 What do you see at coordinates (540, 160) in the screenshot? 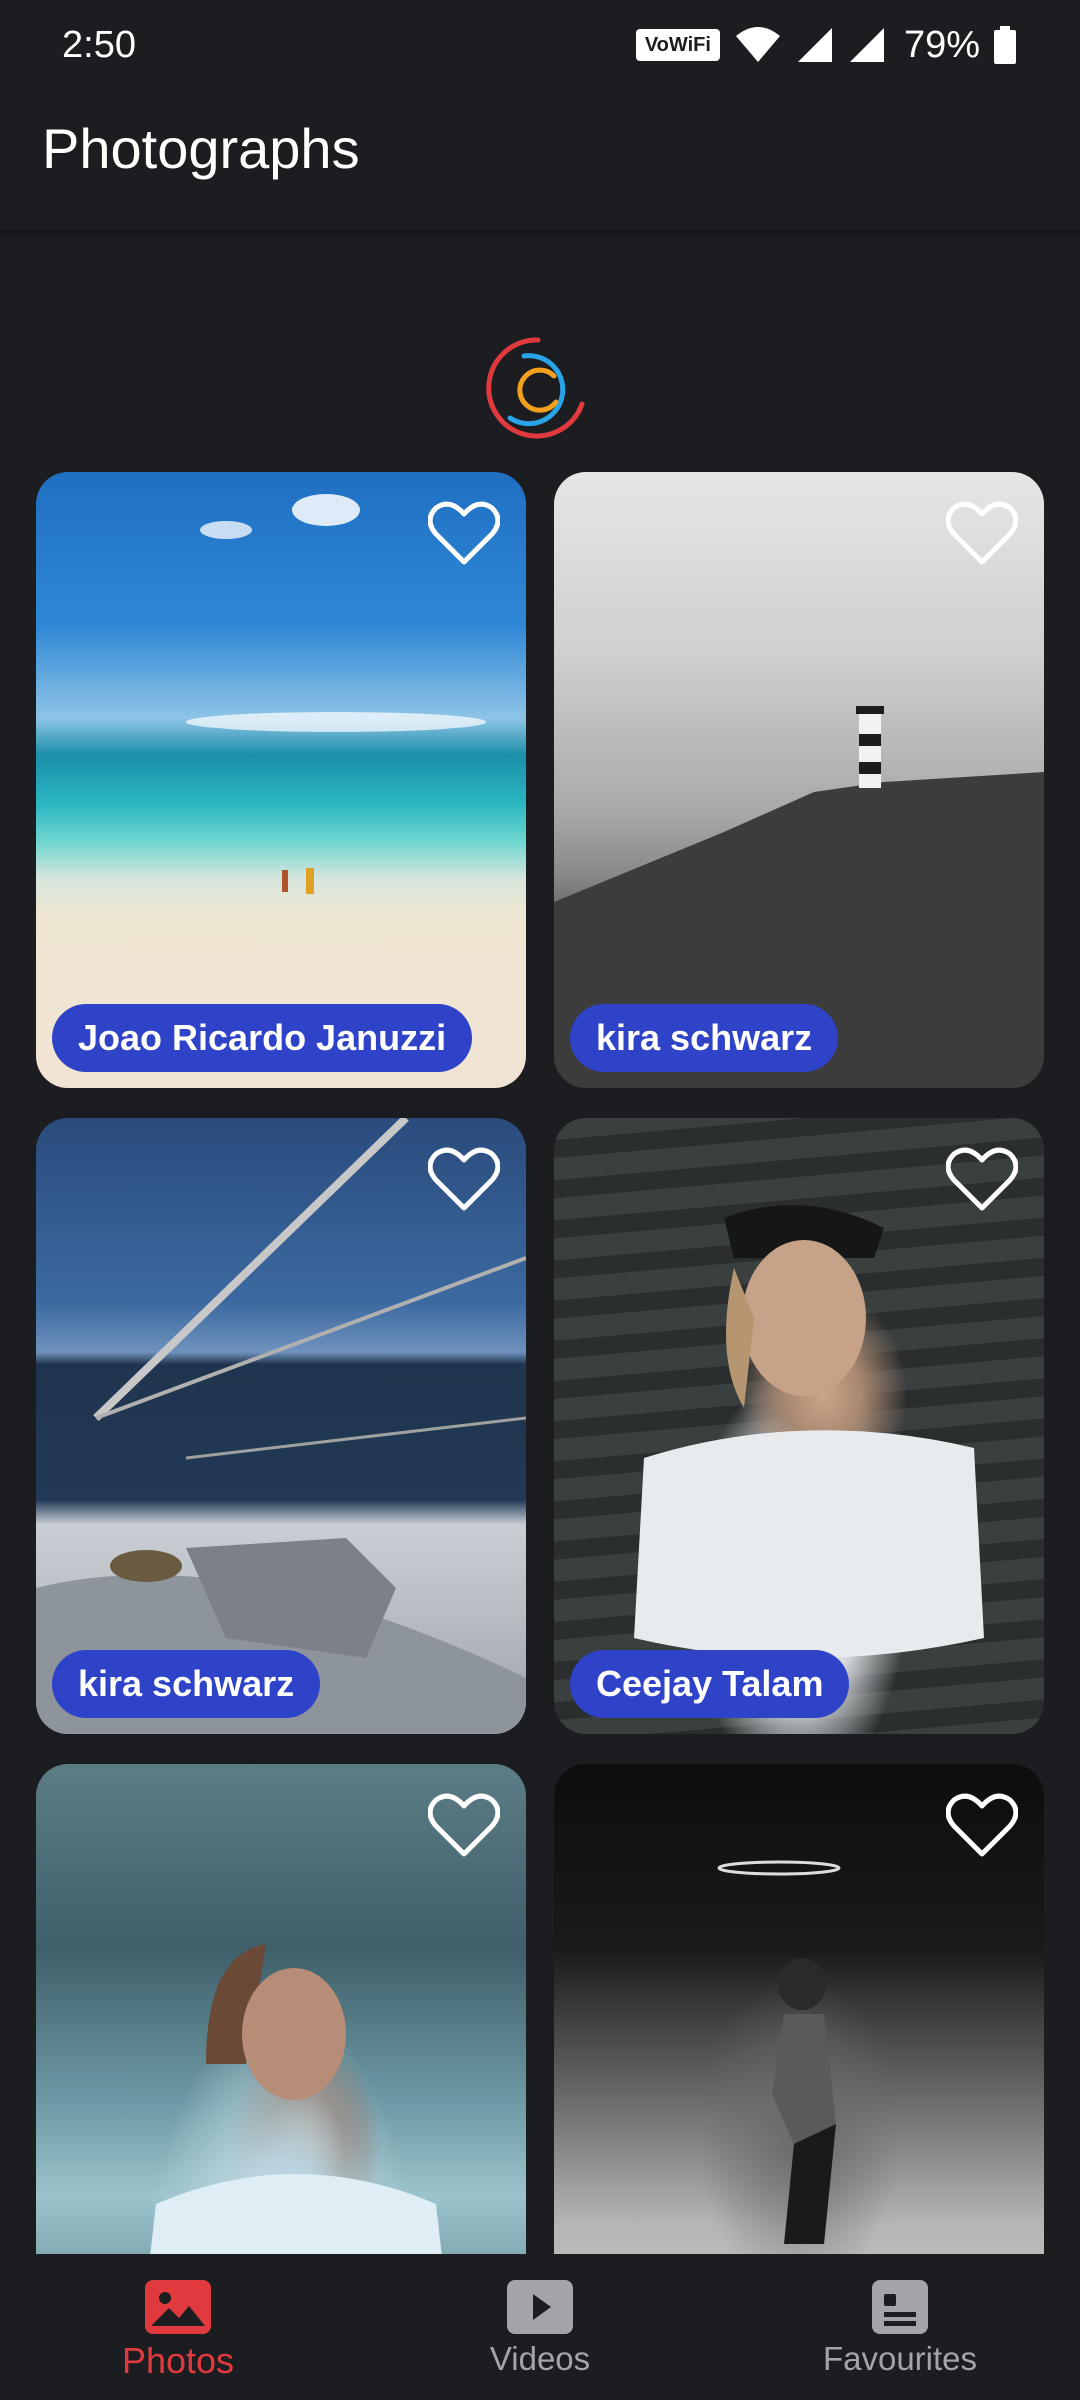
I see `app-bar: Photographs` at bounding box center [540, 160].